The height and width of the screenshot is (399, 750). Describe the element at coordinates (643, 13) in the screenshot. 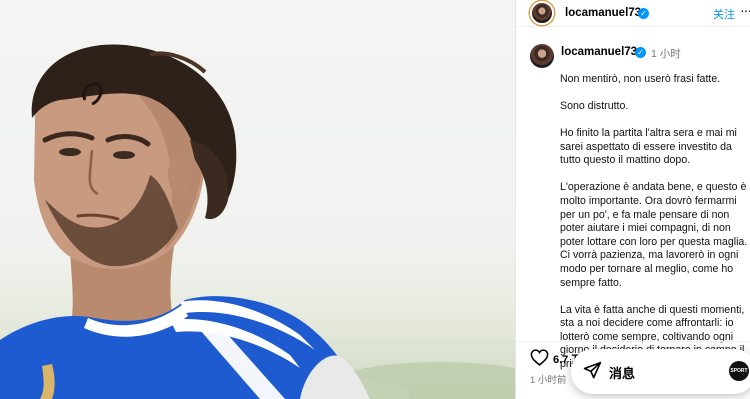

I see `verified-badge-icon: ✓` at that location.